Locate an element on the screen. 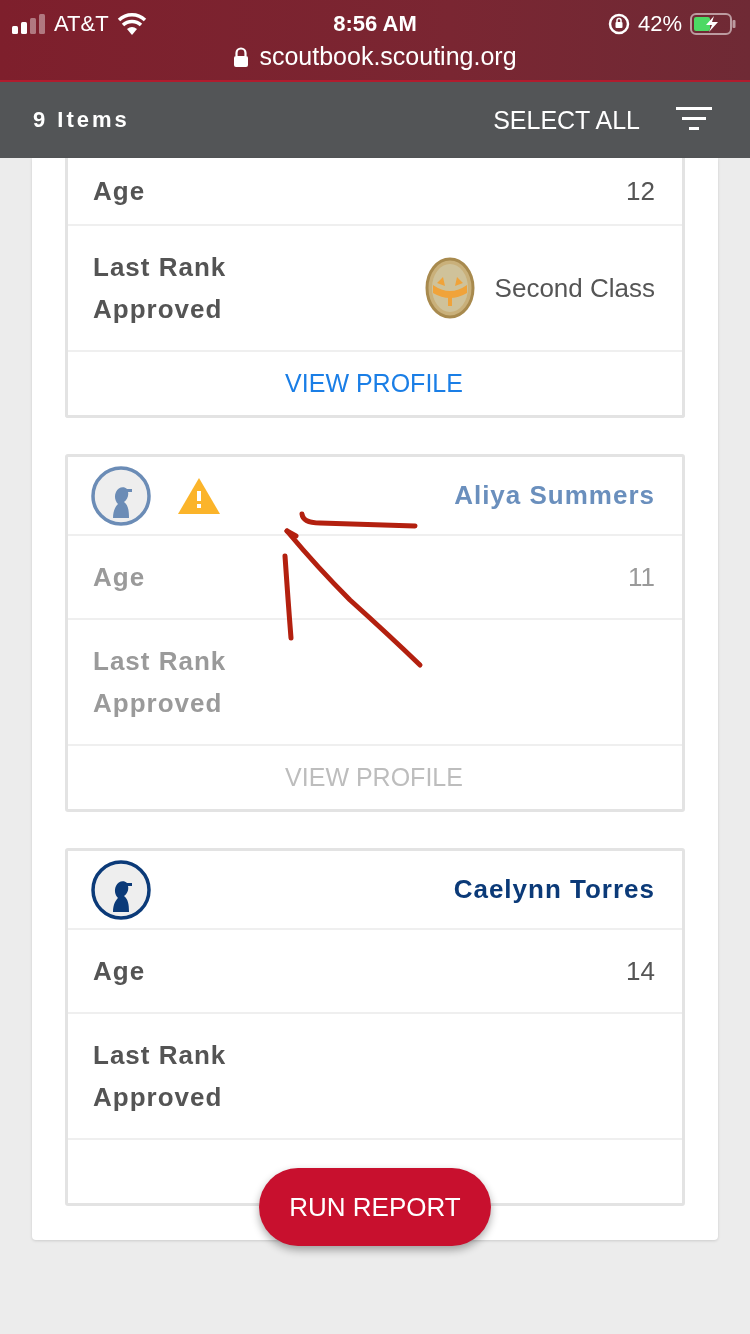  scout-name: Caelynn Torres is located at coordinates (554, 889).